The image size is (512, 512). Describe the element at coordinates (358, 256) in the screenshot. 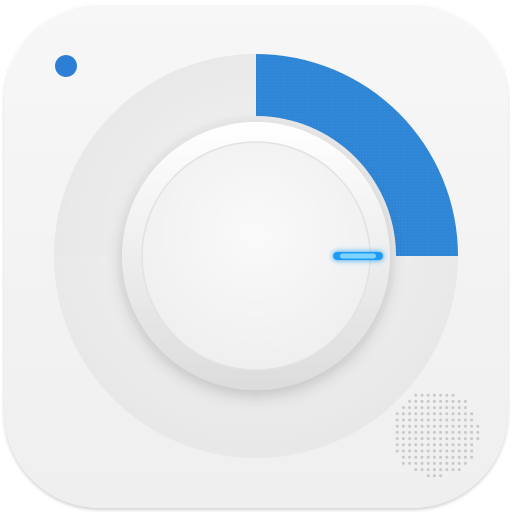

I see `indicator-led` at that location.